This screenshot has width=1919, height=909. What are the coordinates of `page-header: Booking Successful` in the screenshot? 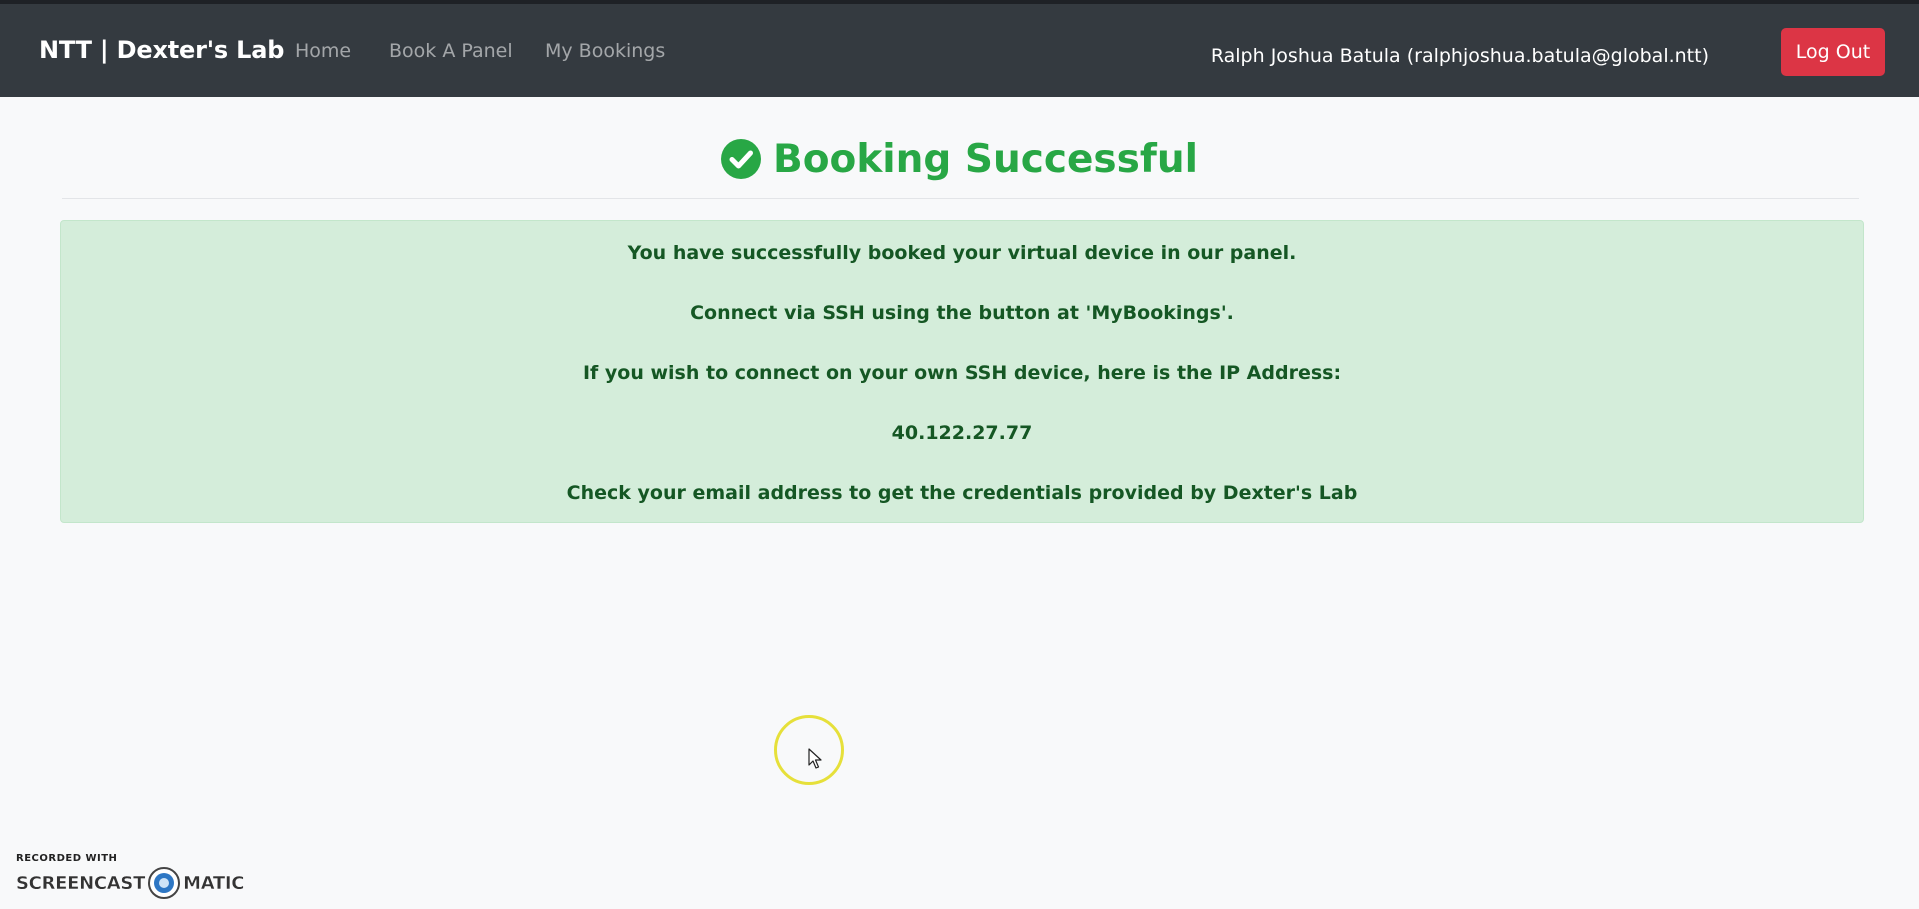 It's located at (959, 159).